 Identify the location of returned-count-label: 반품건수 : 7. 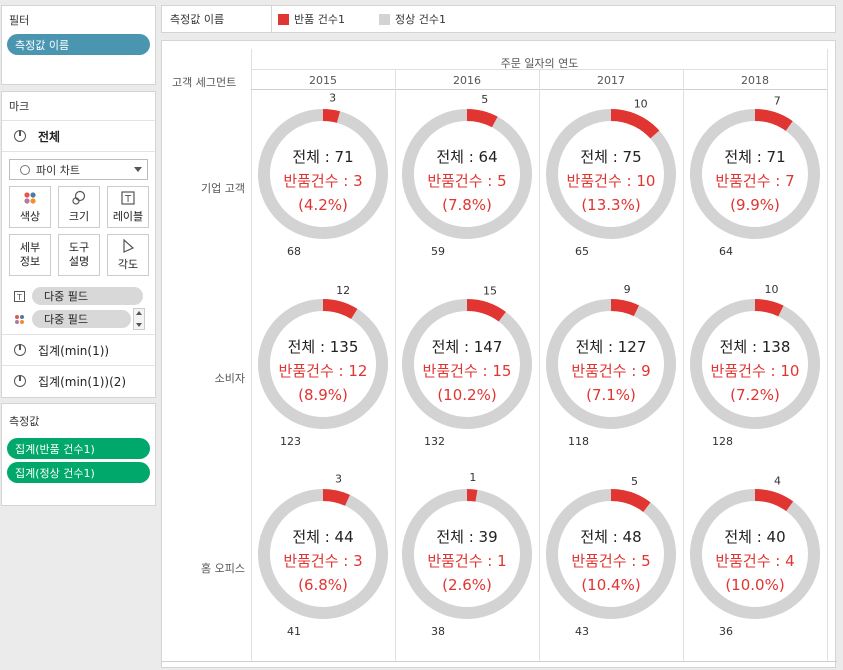
(754, 181).